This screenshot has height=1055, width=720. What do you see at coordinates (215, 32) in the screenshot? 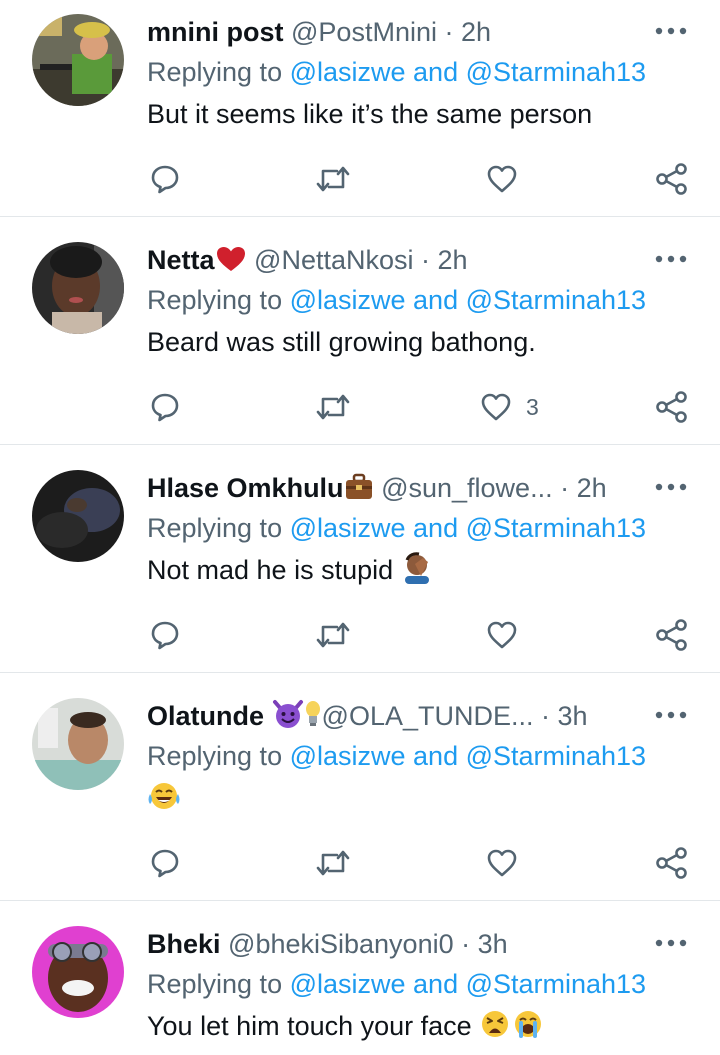
I see `display-name: mnini post` at bounding box center [215, 32].